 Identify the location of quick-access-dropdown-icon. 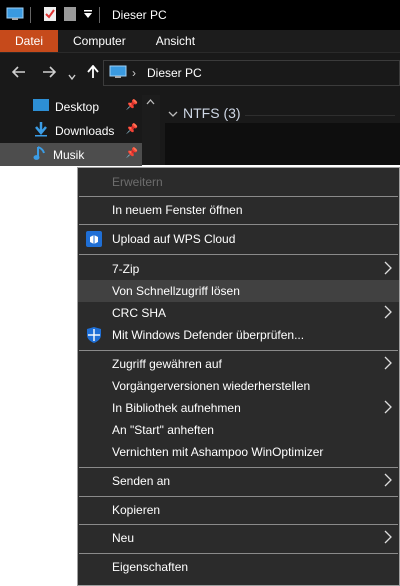
(88, 15).